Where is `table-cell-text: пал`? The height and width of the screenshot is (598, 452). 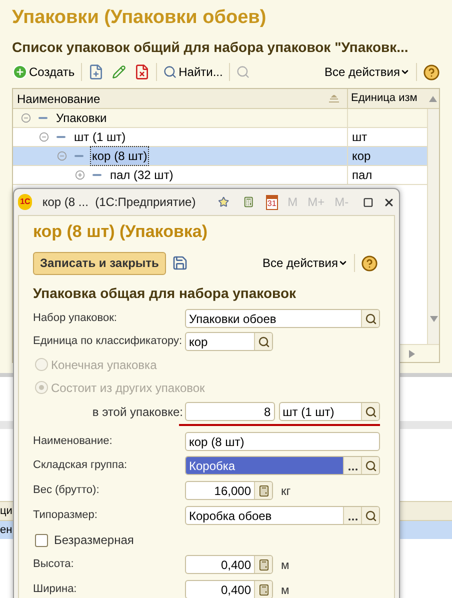 table-cell-text: пал is located at coordinates (362, 175).